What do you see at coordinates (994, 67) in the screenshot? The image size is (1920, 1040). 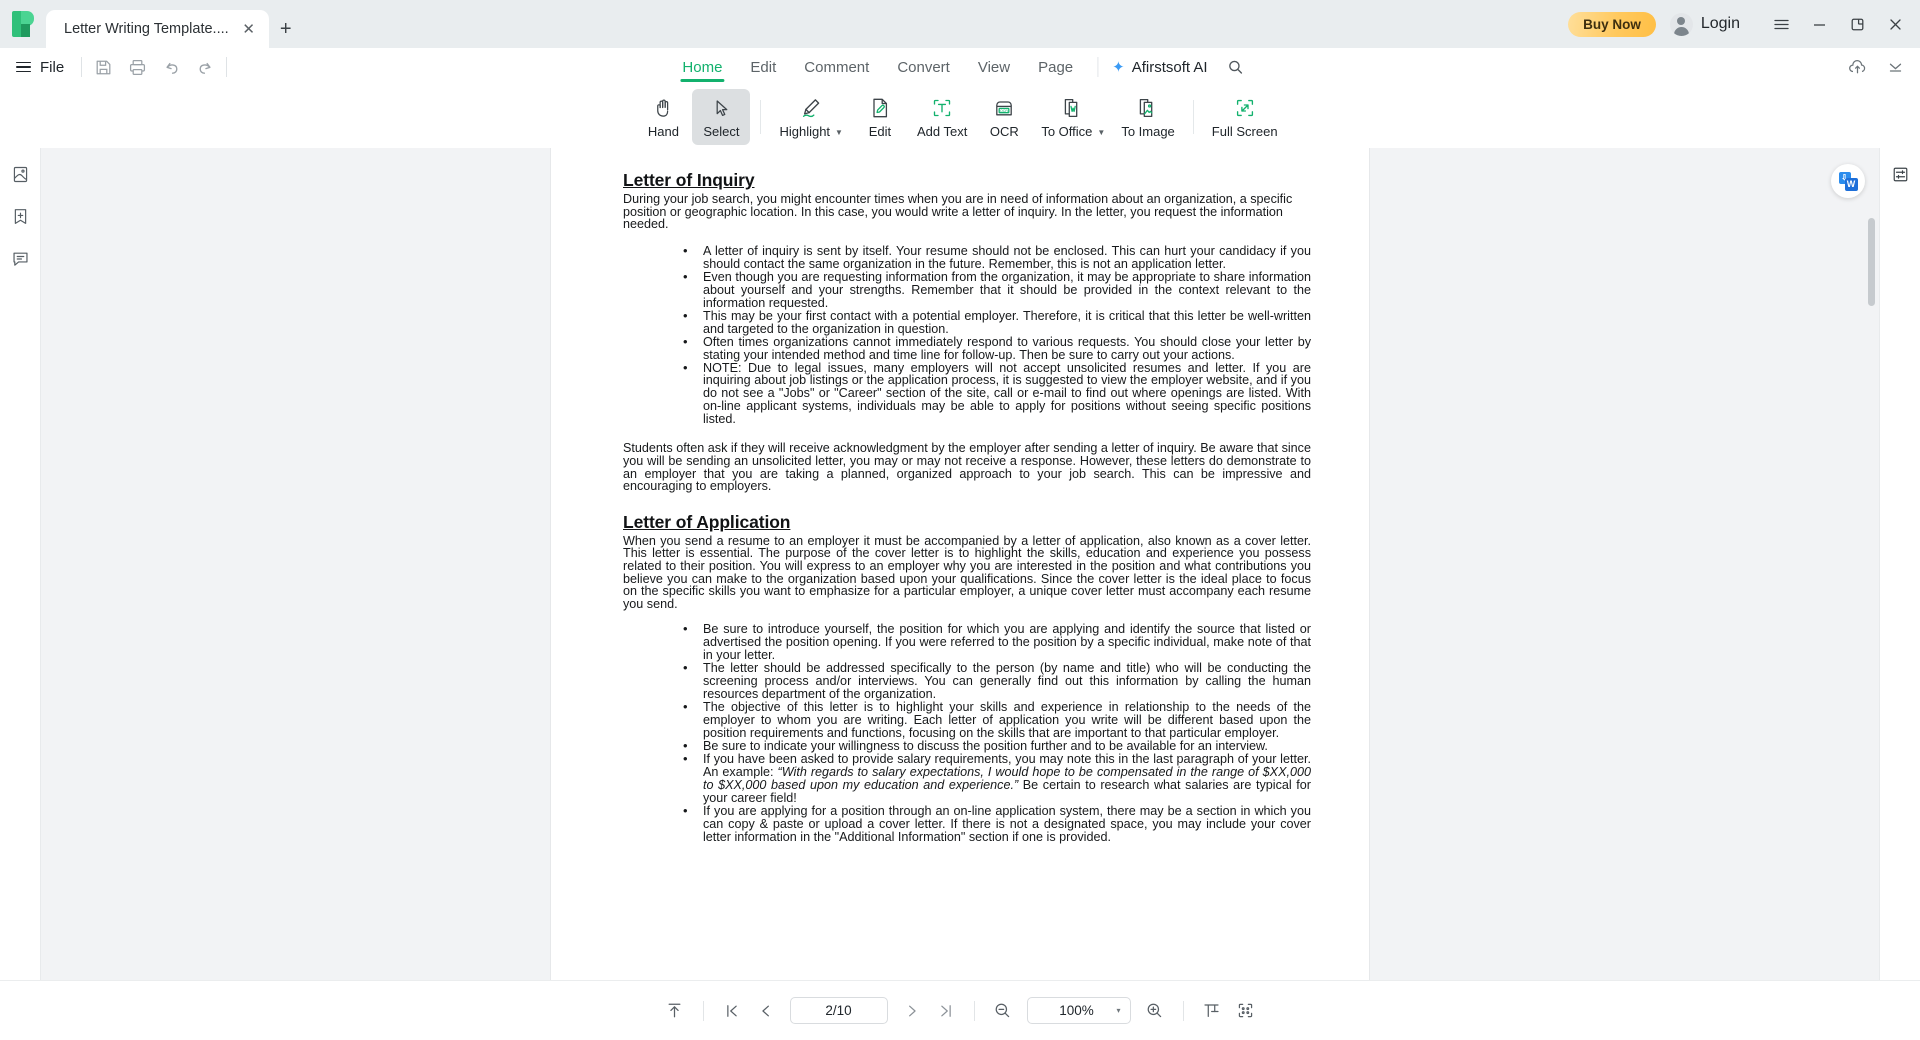 I see `tab-view: View` at bounding box center [994, 67].